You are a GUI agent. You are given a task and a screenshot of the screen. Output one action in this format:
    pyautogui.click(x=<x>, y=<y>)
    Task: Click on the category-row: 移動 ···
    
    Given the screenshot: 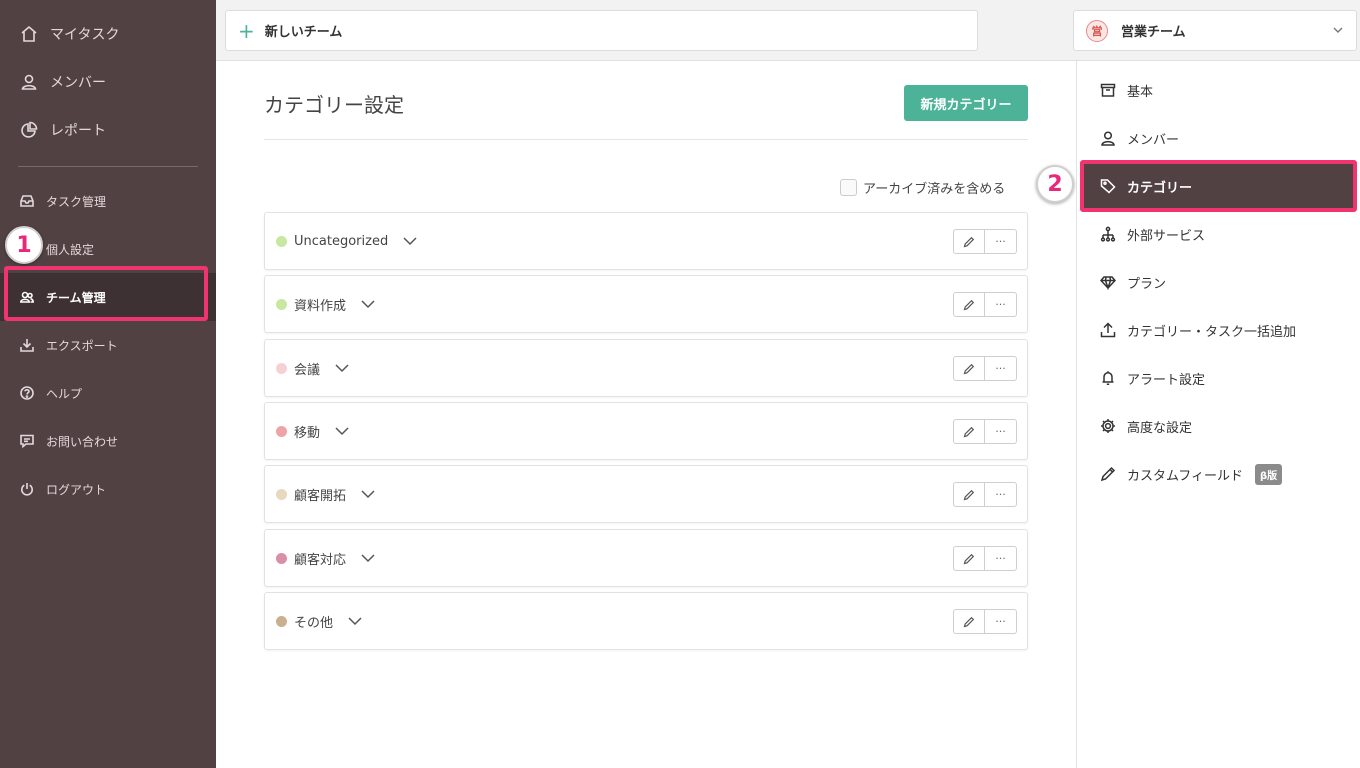 What is the action you would take?
    pyautogui.click(x=646, y=431)
    